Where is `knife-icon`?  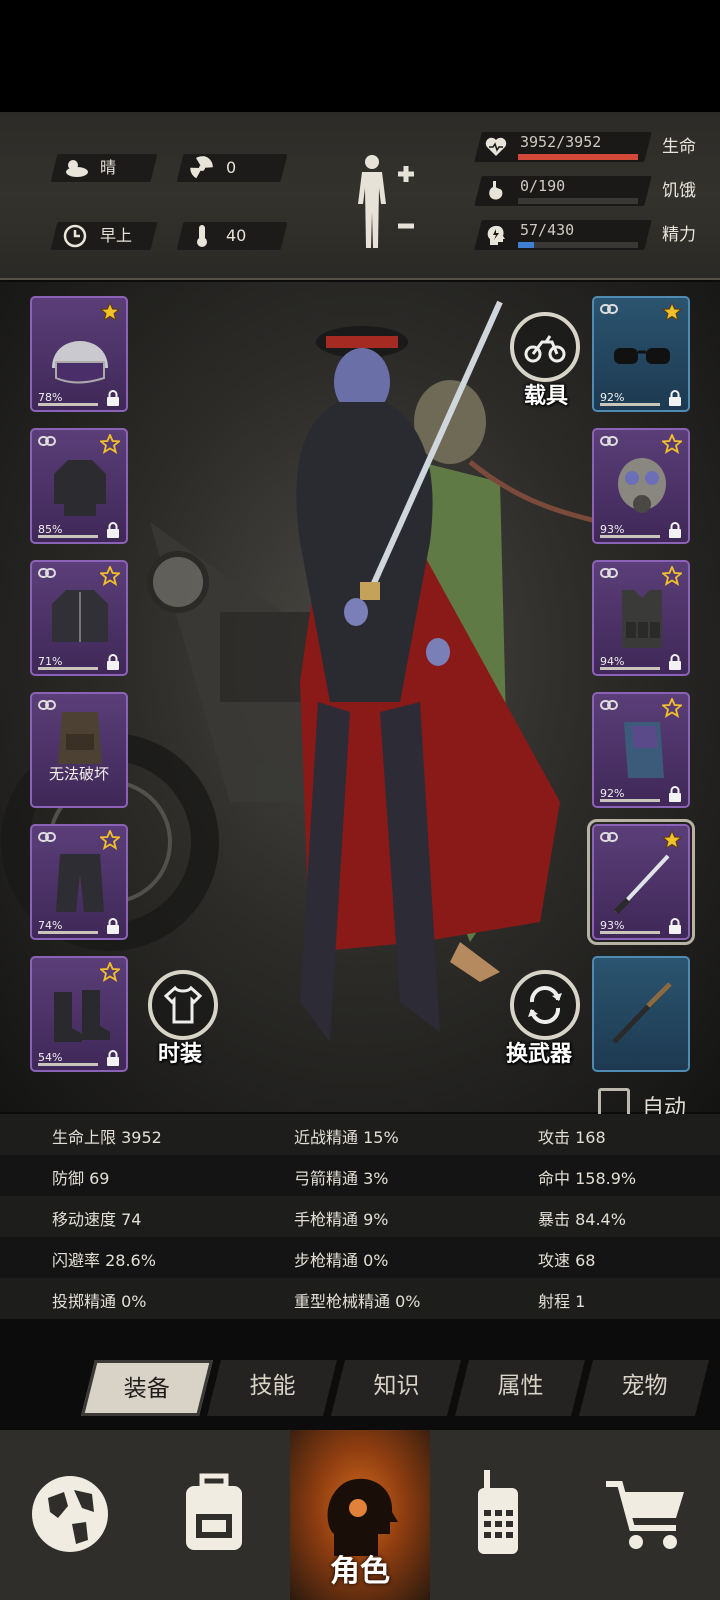
knife-icon is located at coordinates (642, 1013).